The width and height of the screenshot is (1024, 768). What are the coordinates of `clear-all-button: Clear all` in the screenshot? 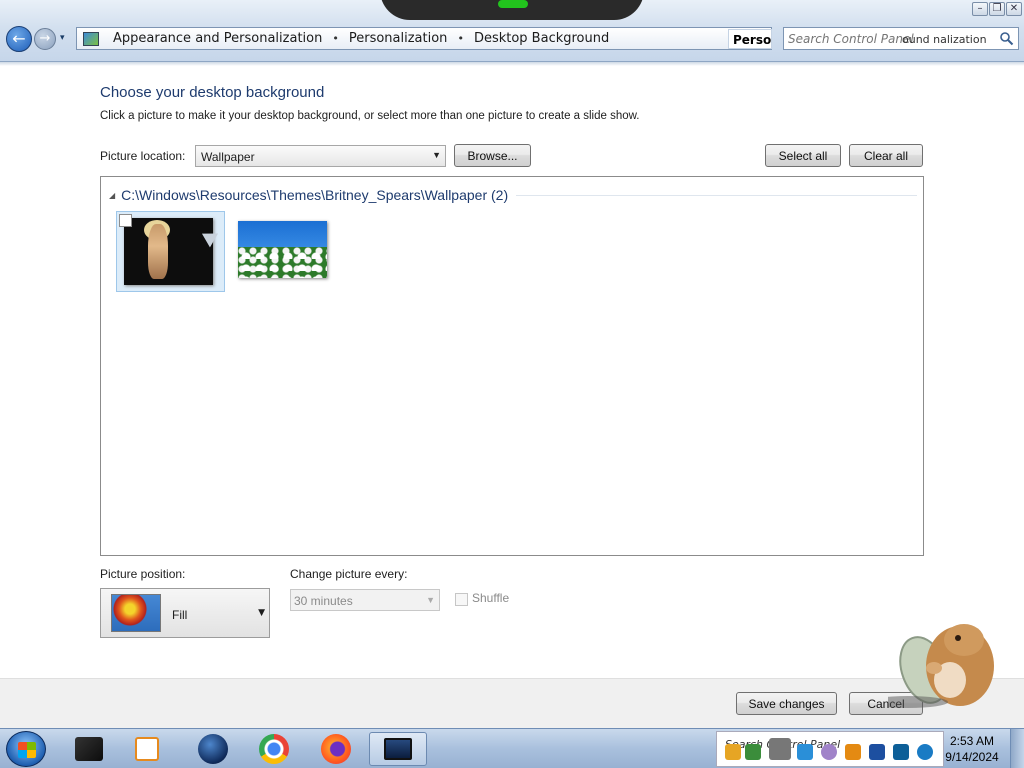 It's located at (886, 155).